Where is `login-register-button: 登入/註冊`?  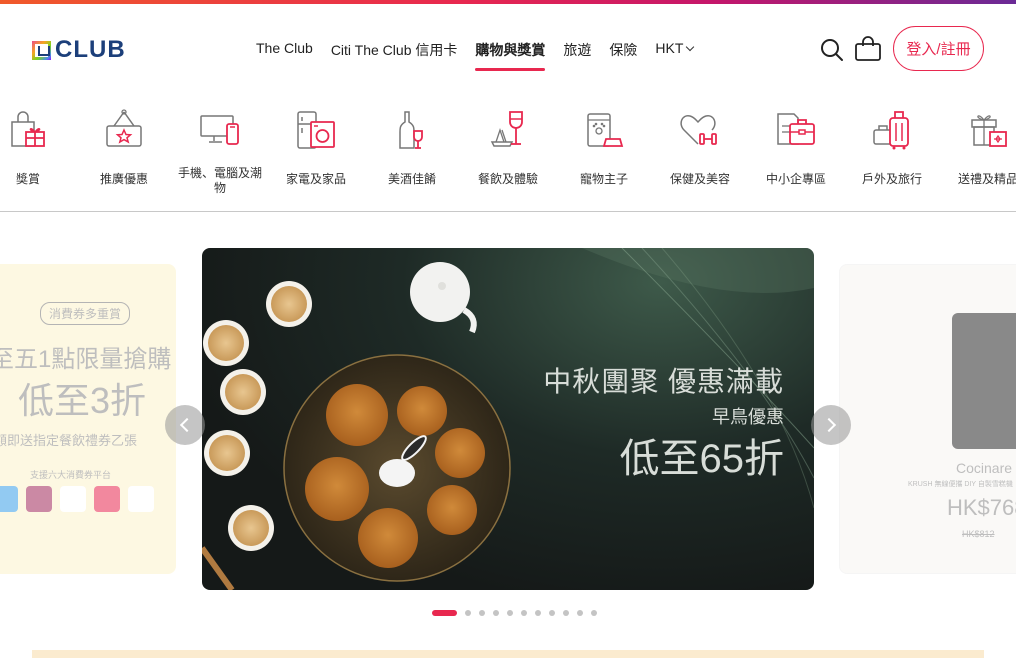
login-register-button: 登入/註冊 is located at coordinates (938, 48).